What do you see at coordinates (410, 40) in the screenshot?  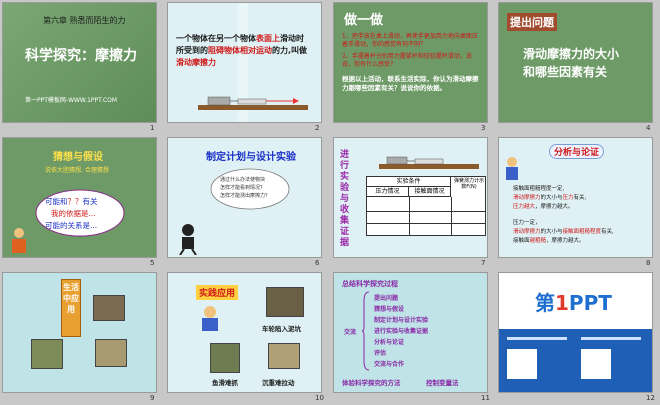 I see `activity-1: 1、把手放在桌上滑动，再使手更加用力地向桌面压着手滑动，你的感觉有何不同？` at bounding box center [410, 40].